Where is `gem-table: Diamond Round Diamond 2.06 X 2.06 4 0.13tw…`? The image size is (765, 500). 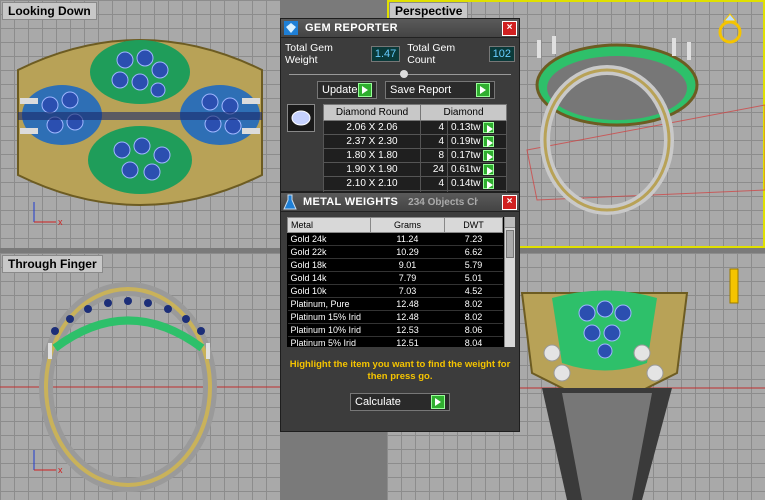
gem-table: Diamond Round Diamond 2.06 X 2.06 4 0.13tw… is located at coordinates (415, 154).